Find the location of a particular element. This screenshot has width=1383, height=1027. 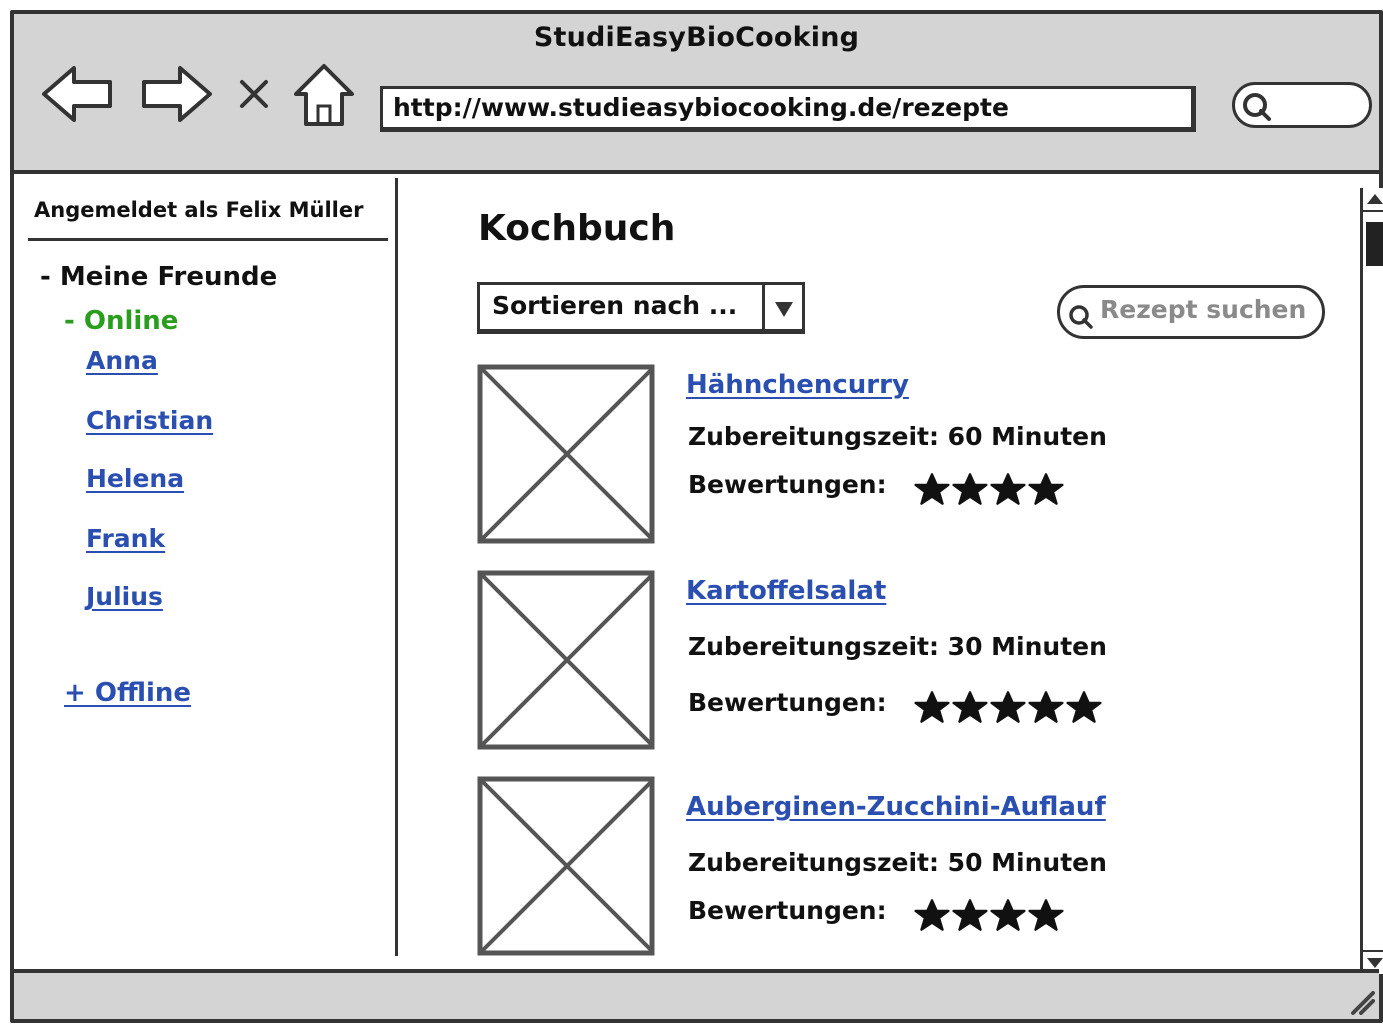

friend-link-julius: Julius is located at coordinates (124, 596).